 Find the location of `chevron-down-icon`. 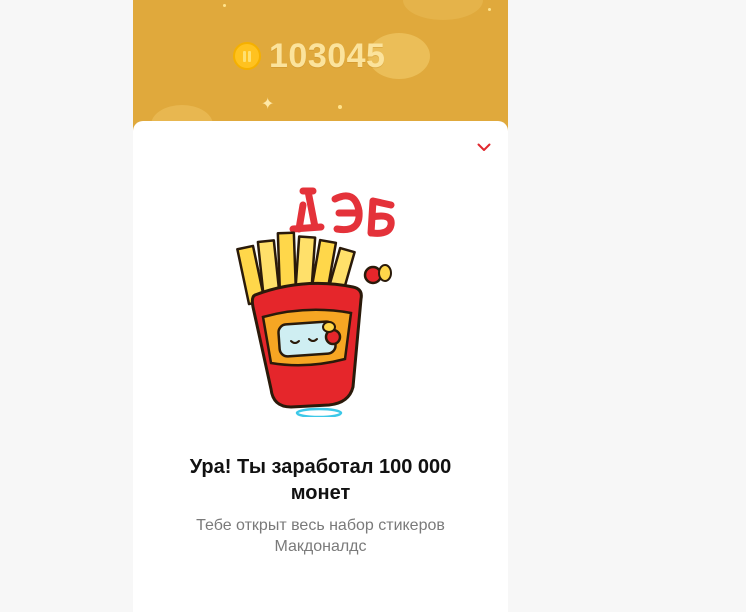

chevron-down-icon is located at coordinates (484, 147).